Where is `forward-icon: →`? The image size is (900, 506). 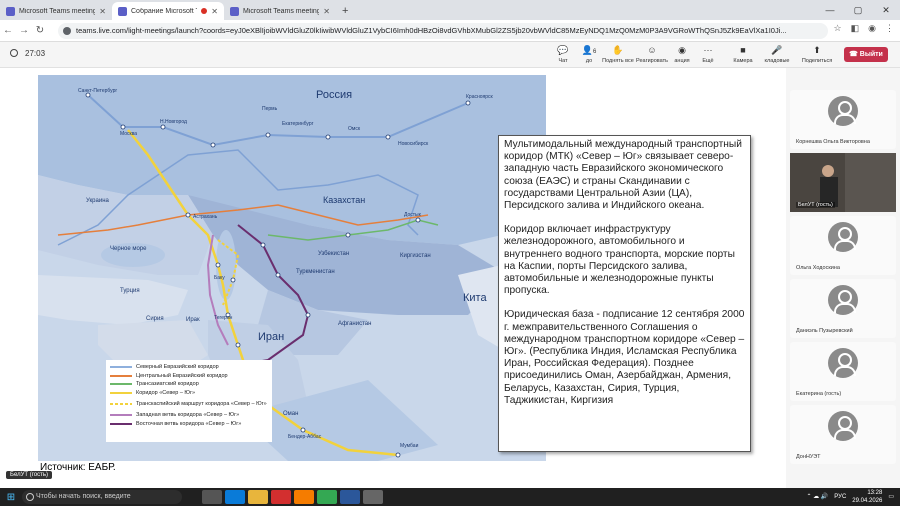
forward-icon: → is located at coordinates (24, 30).